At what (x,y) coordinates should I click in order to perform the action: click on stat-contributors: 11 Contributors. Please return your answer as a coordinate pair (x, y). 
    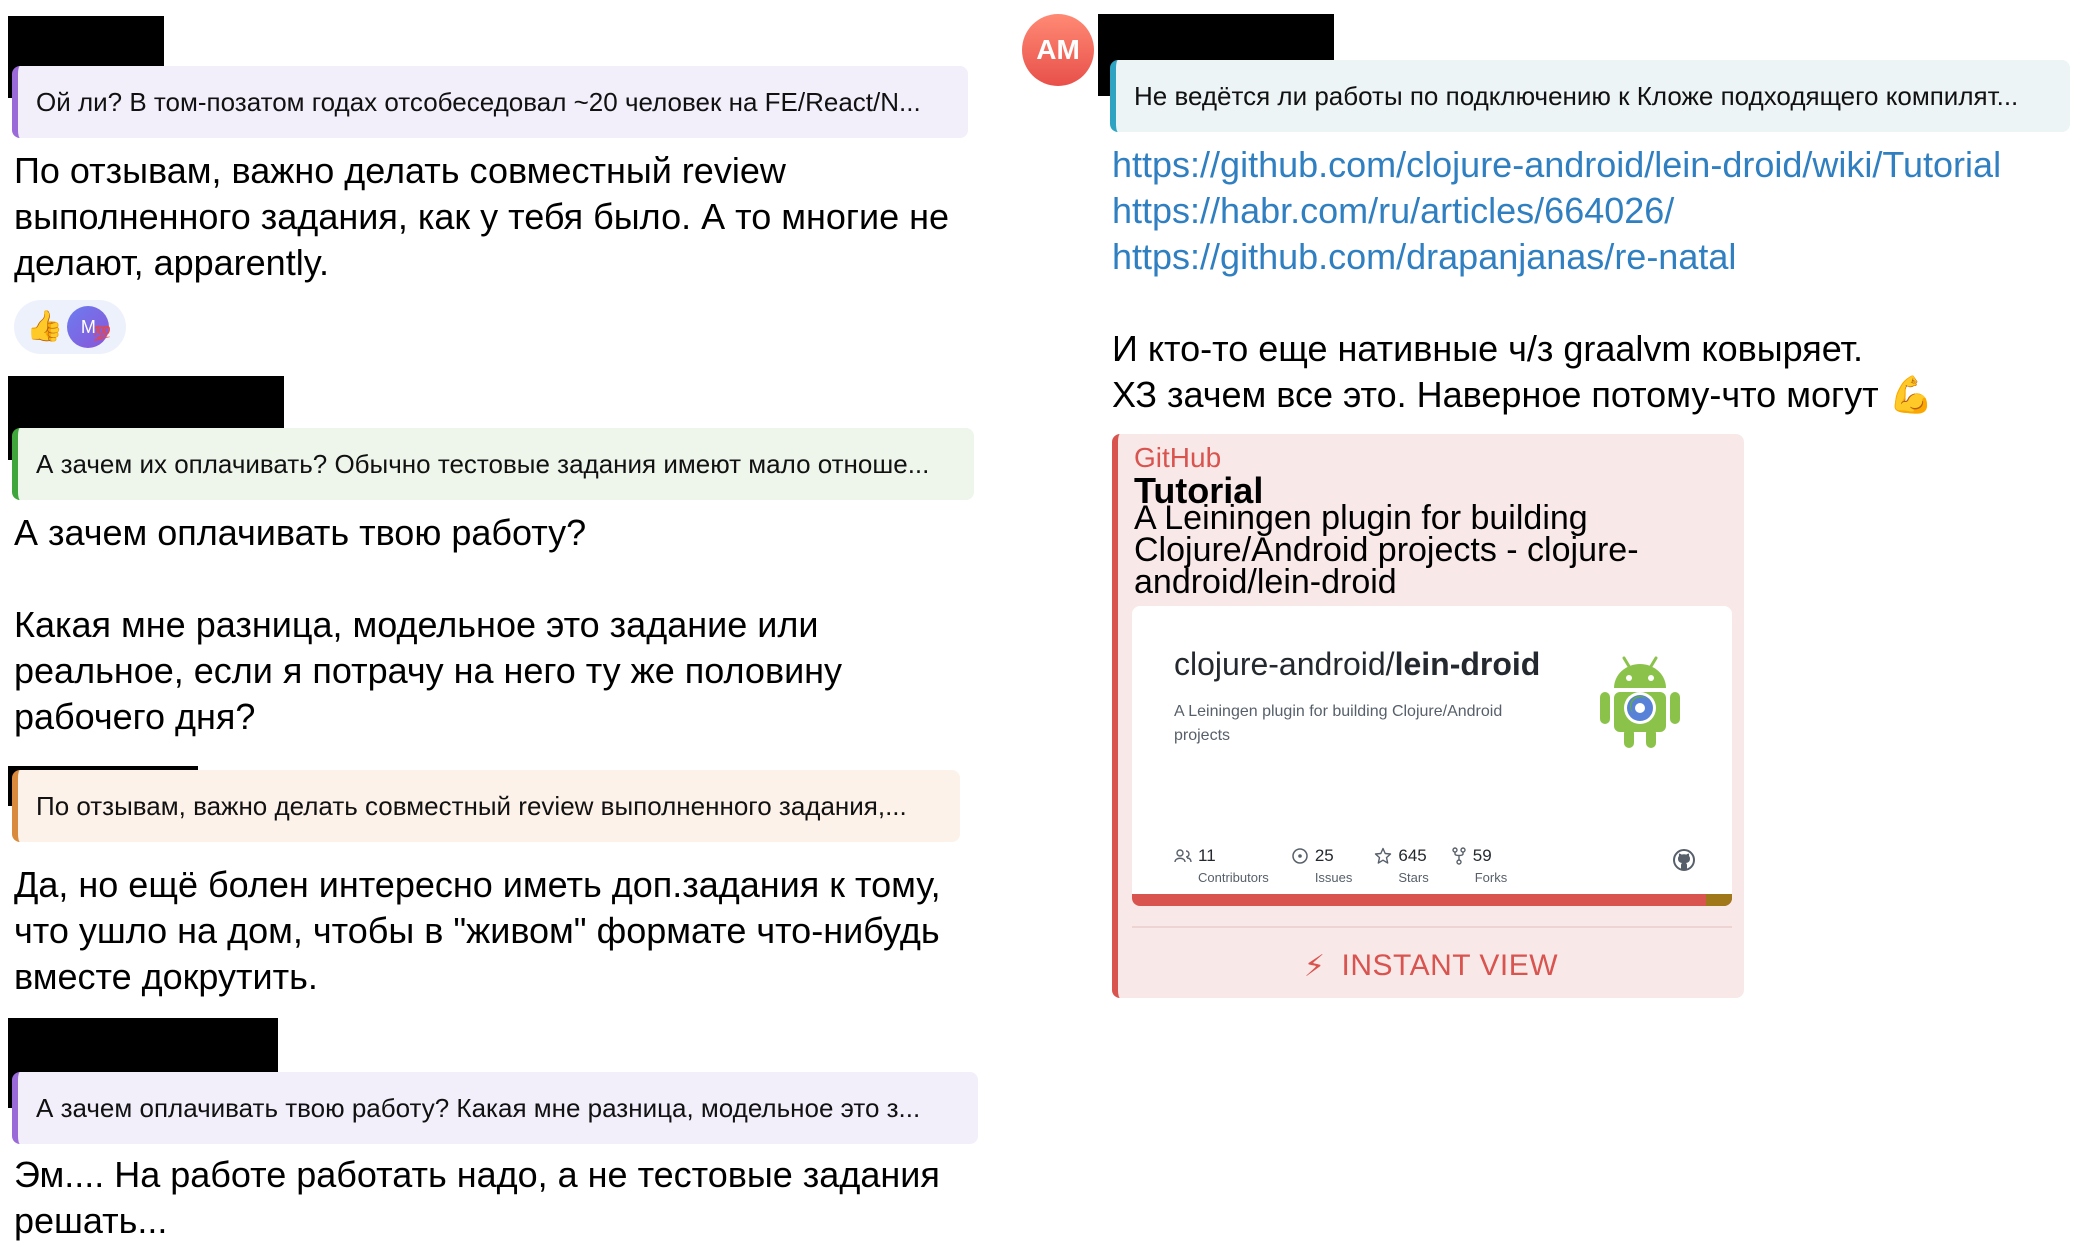
    Looking at the image, I should click on (1221, 865).